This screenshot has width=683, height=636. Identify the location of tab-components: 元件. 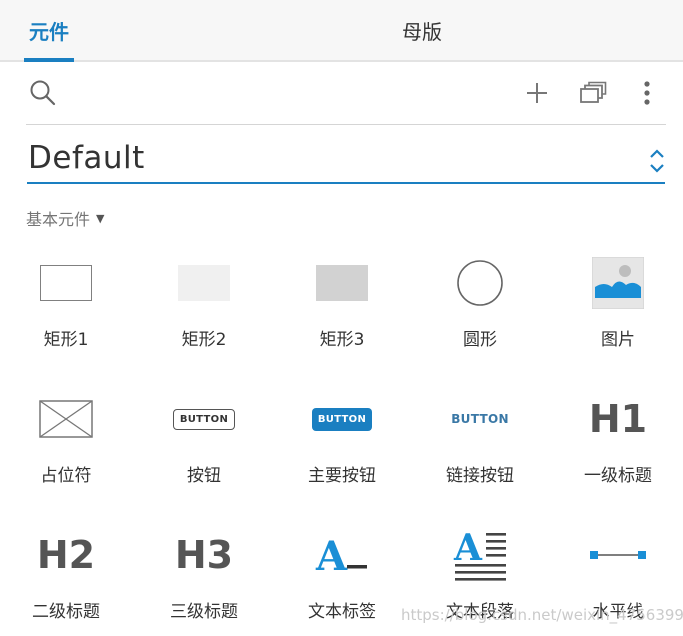
(49, 31).